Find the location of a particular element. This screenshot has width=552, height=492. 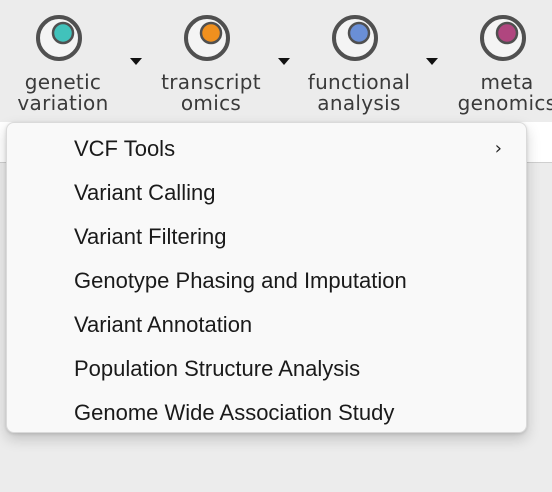

menu-item-label: Genotype Phasing and Imputation is located at coordinates (240, 280).